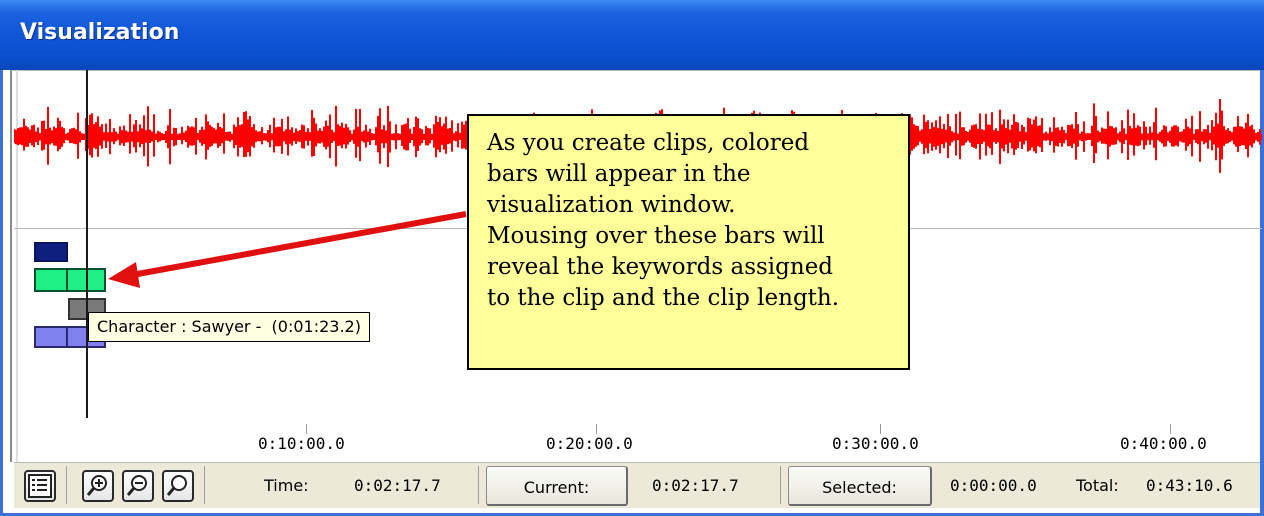 This screenshot has width=1264, height=516. I want to click on callout-line: Mousing over these bars will, so click(656, 236).